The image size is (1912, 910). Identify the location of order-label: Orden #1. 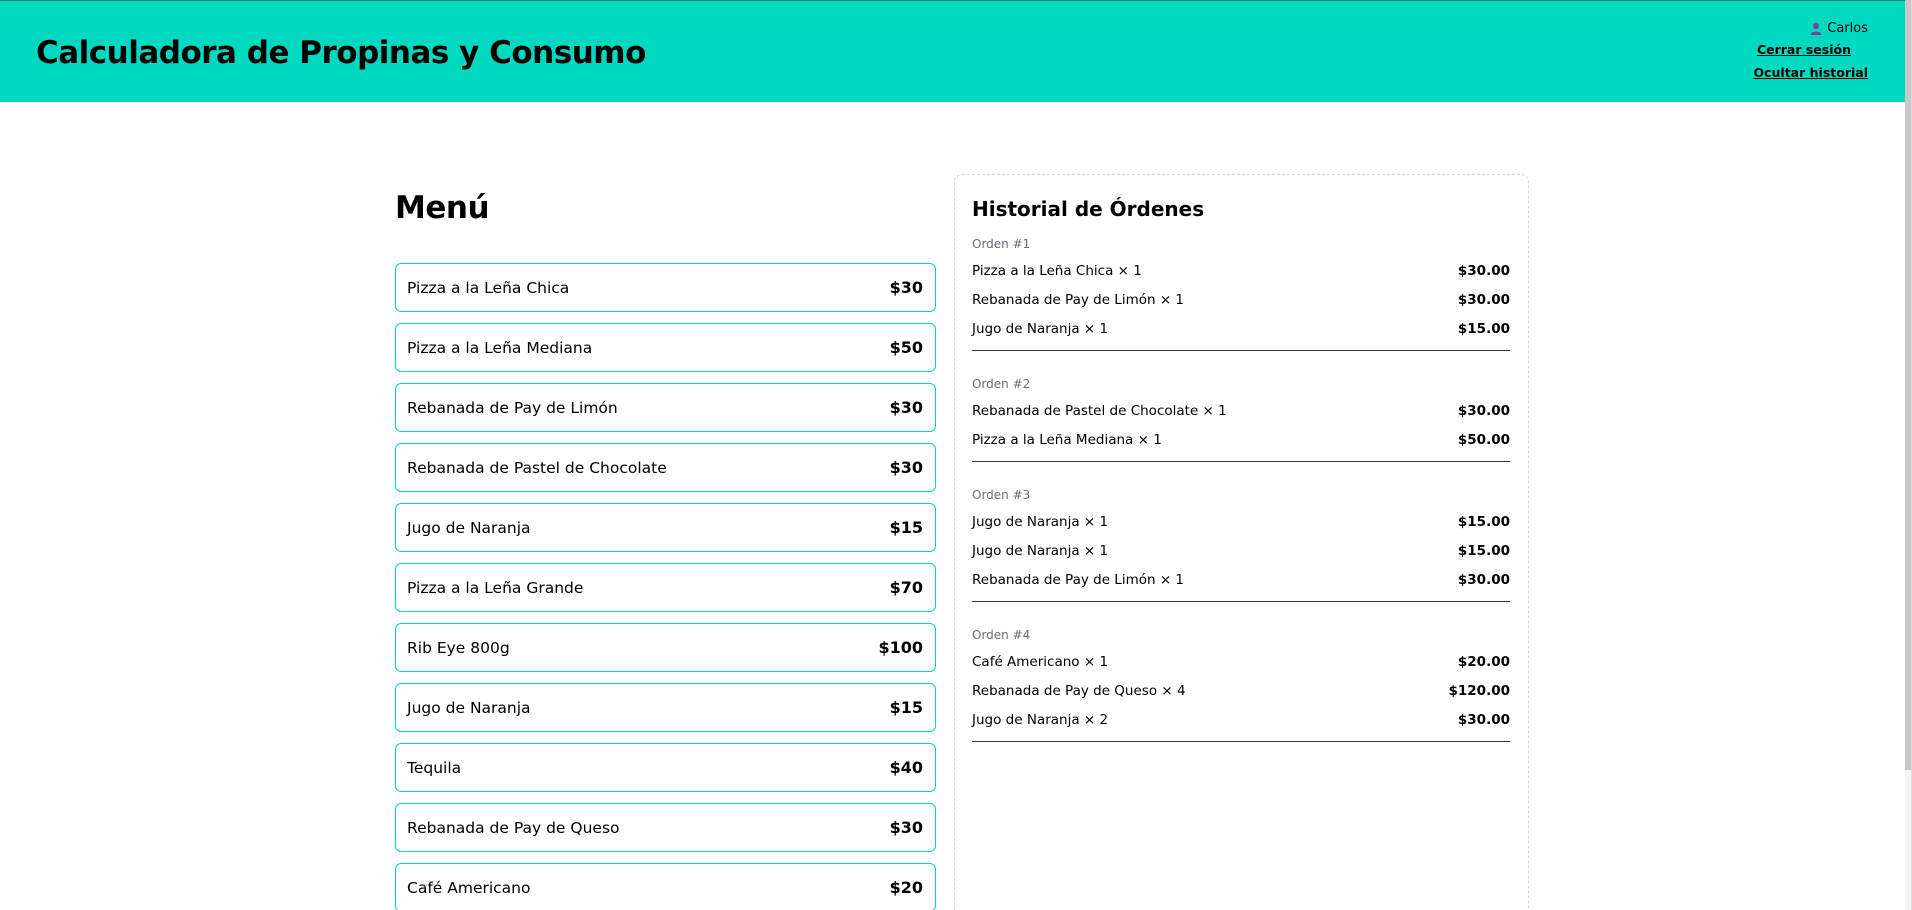
(1001, 244).